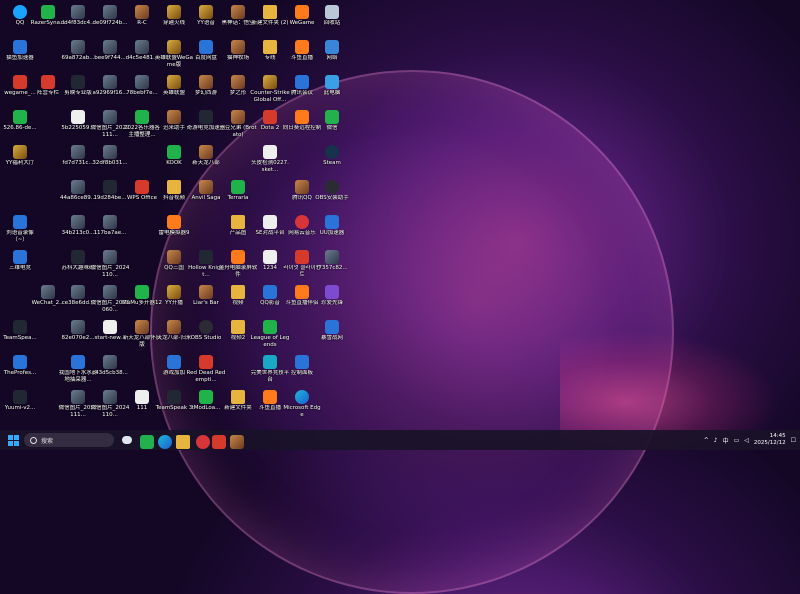 The image size is (800, 594). I want to click on desktop-icon-label: 刘语音录像（~）, so click(20, 236).